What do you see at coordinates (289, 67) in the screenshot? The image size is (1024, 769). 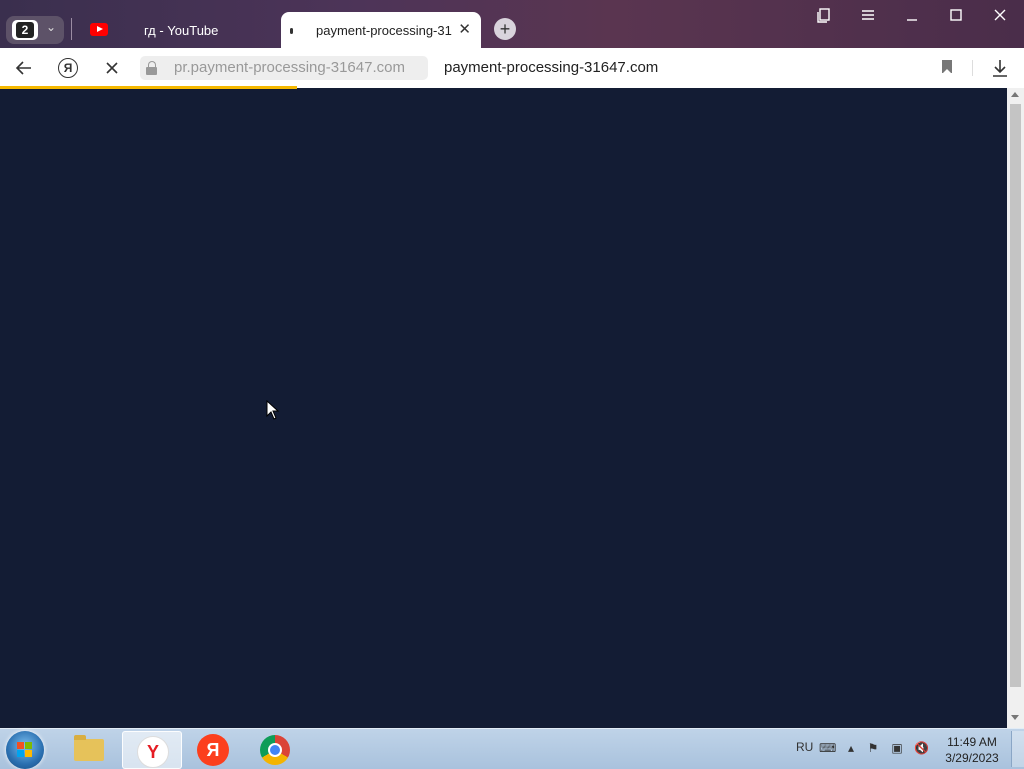 I see `url-text: pr.payment-processing-31647.com` at bounding box center [289, 67].